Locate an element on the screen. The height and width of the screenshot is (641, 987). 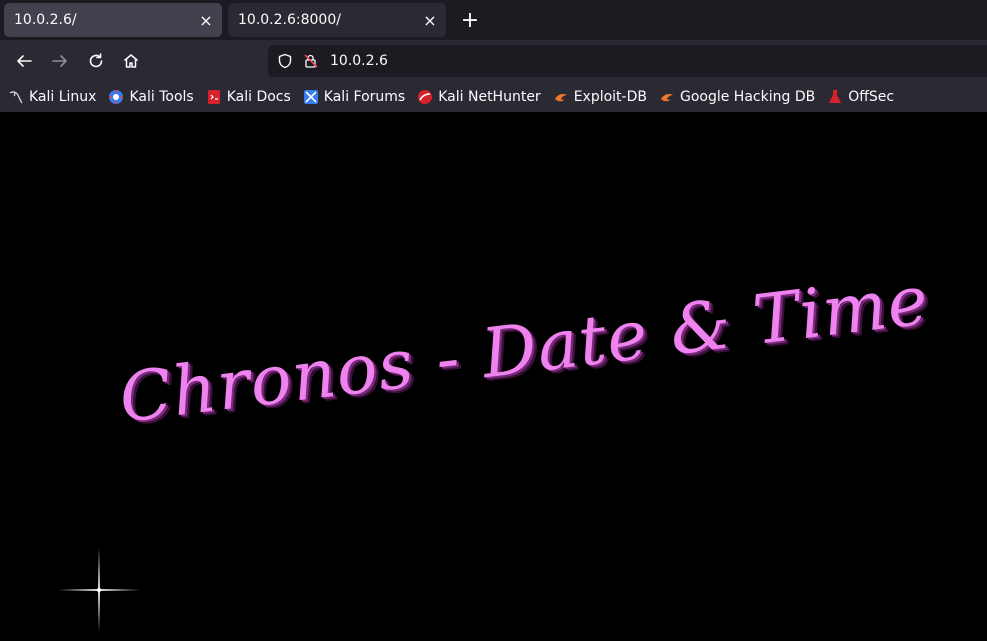
bookmark-kali-linux: Kali Linux is located at coordinates (52, 97).